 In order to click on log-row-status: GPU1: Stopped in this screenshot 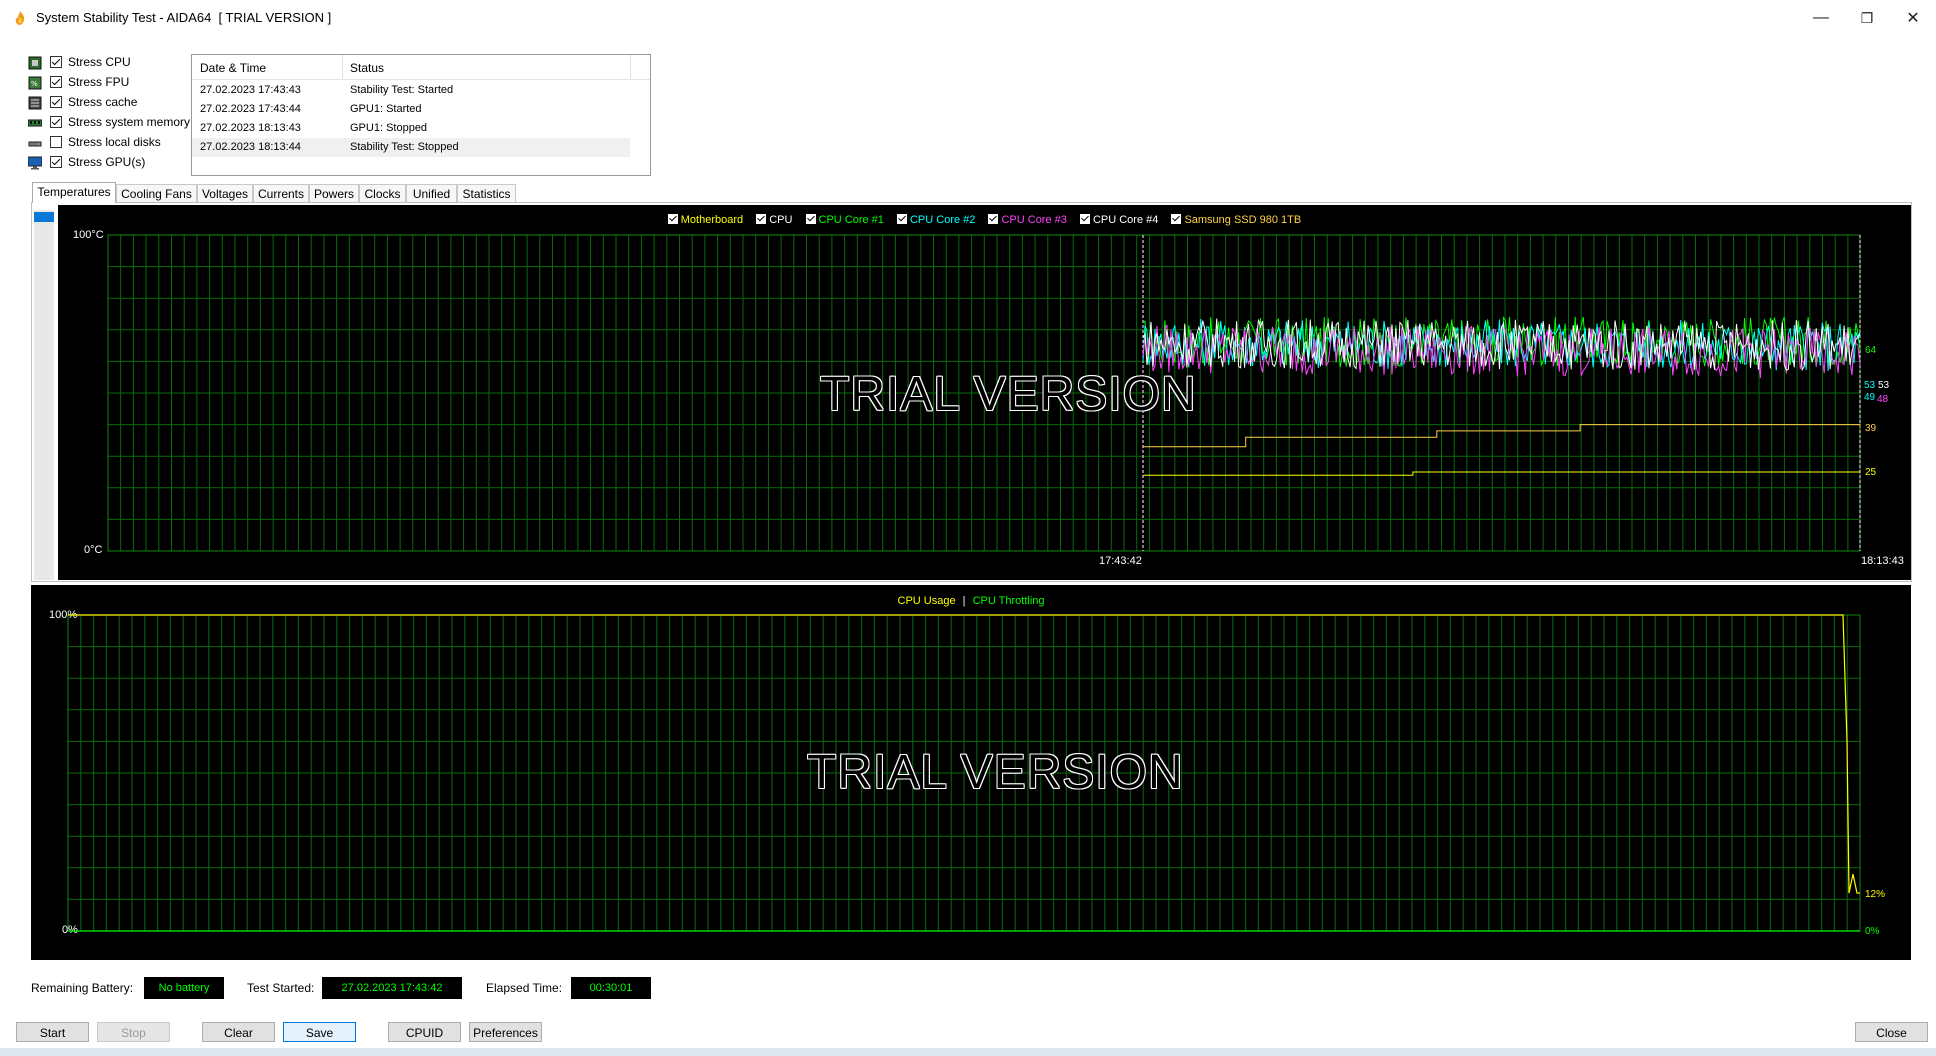, I will do `click(389, 128)`.